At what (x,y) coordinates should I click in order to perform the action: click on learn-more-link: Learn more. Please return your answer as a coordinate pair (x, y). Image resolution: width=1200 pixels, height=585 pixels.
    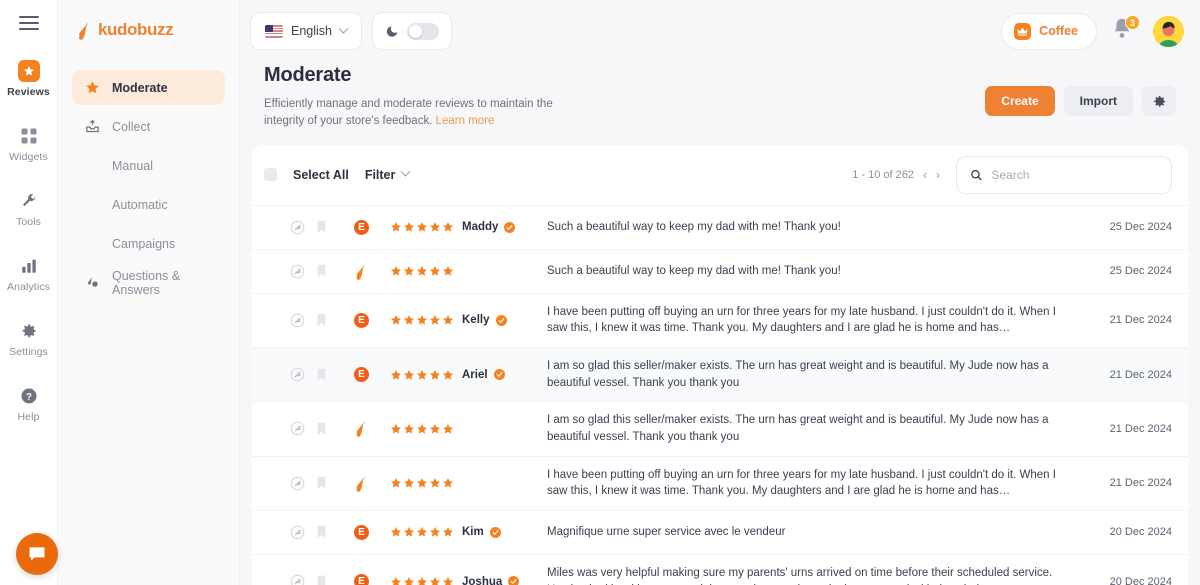
    Looking at the image, I should click on (465, 121).